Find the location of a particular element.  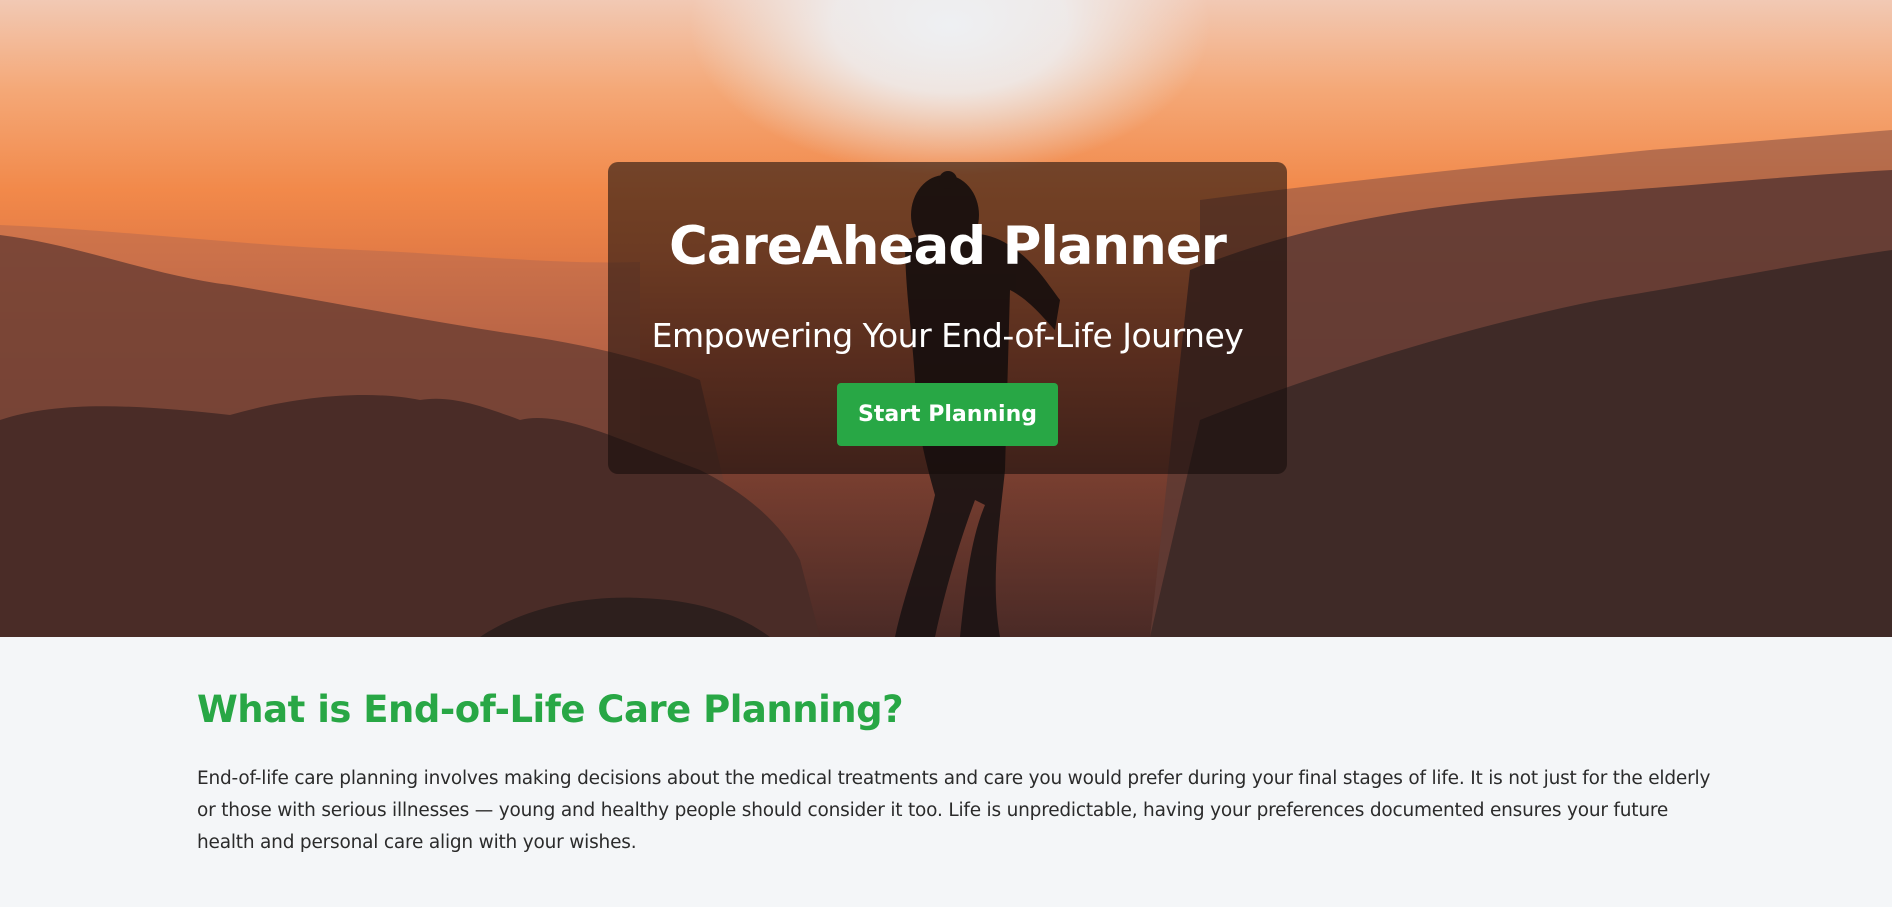

hero-subtitle: Empowering Your End-of-Life Journey is located at coordinates (947, 335).